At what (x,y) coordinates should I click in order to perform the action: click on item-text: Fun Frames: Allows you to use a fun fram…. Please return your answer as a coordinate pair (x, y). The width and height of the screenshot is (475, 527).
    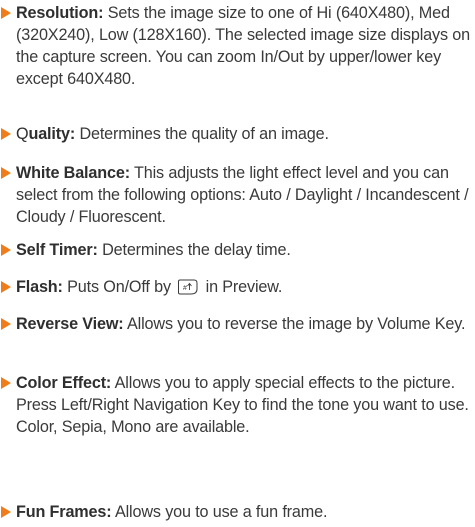
    Looking at the image, I should click on (245, 512).